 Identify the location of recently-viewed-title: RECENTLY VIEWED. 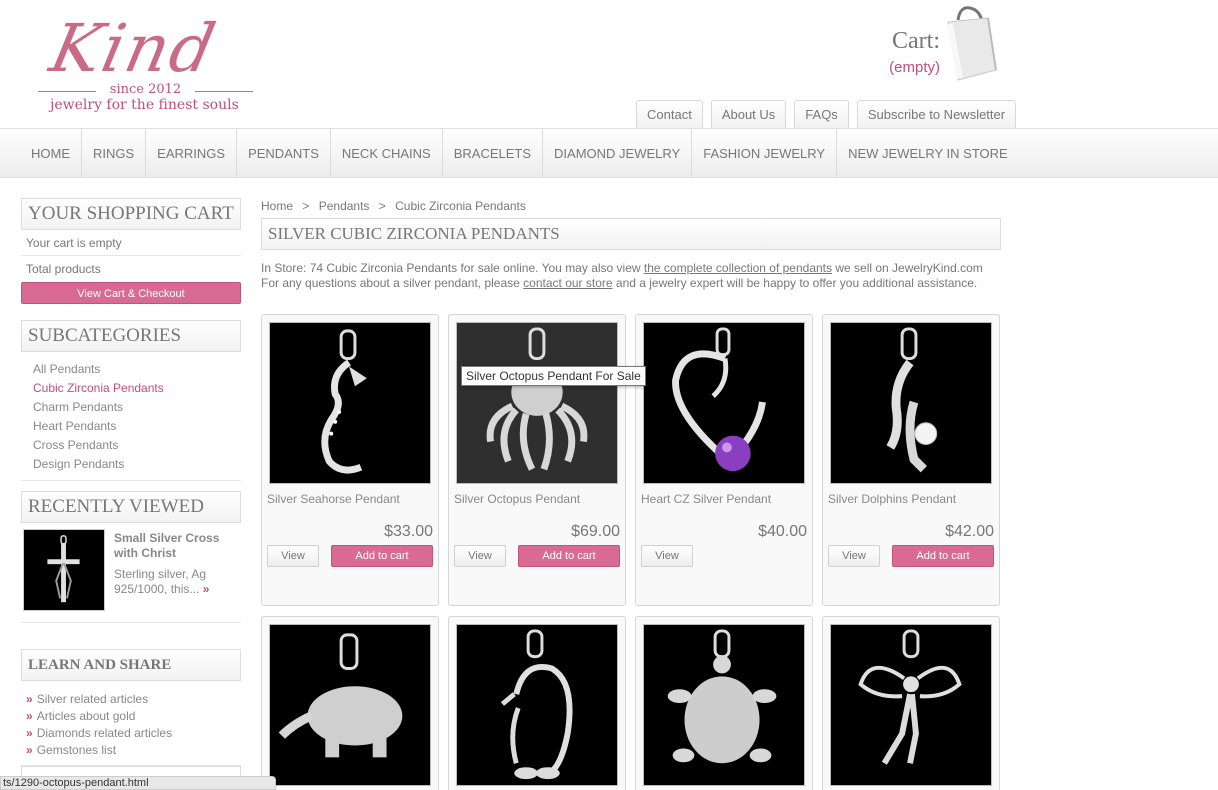
(131, 507).